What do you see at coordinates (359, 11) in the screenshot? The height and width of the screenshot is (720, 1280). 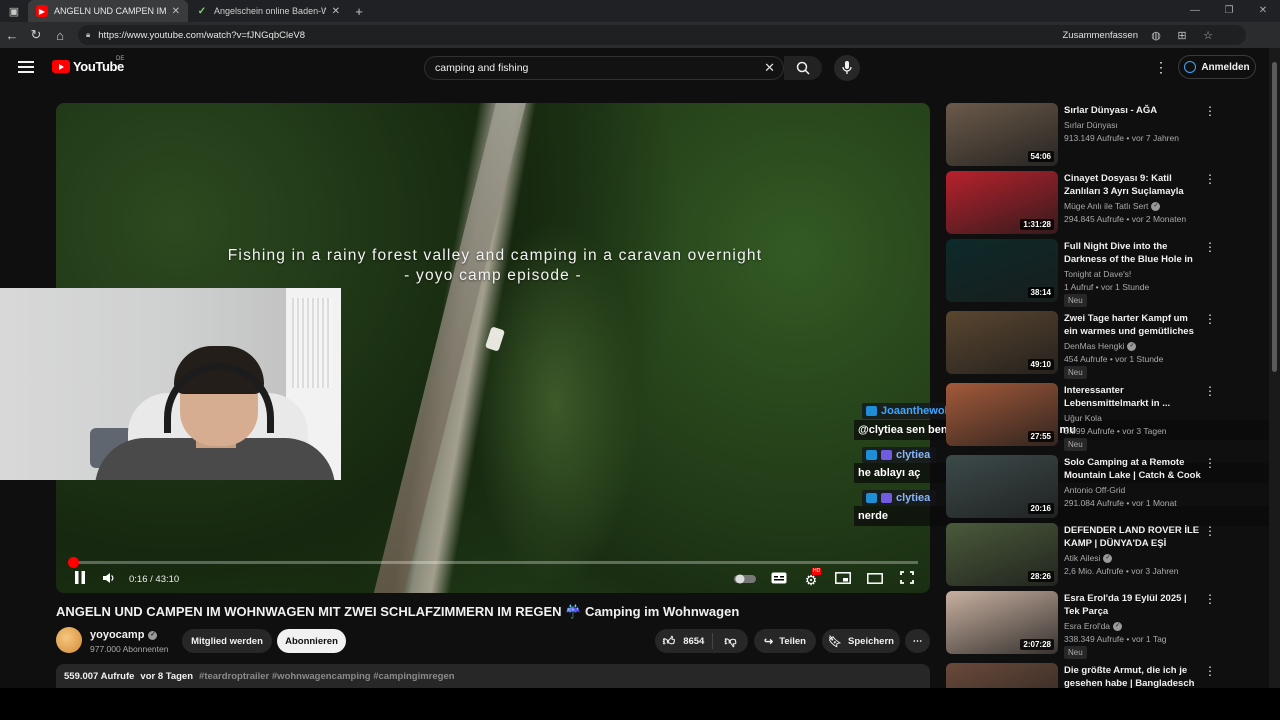 I see `new-tab-button: +` at bounding box center [359, 11].